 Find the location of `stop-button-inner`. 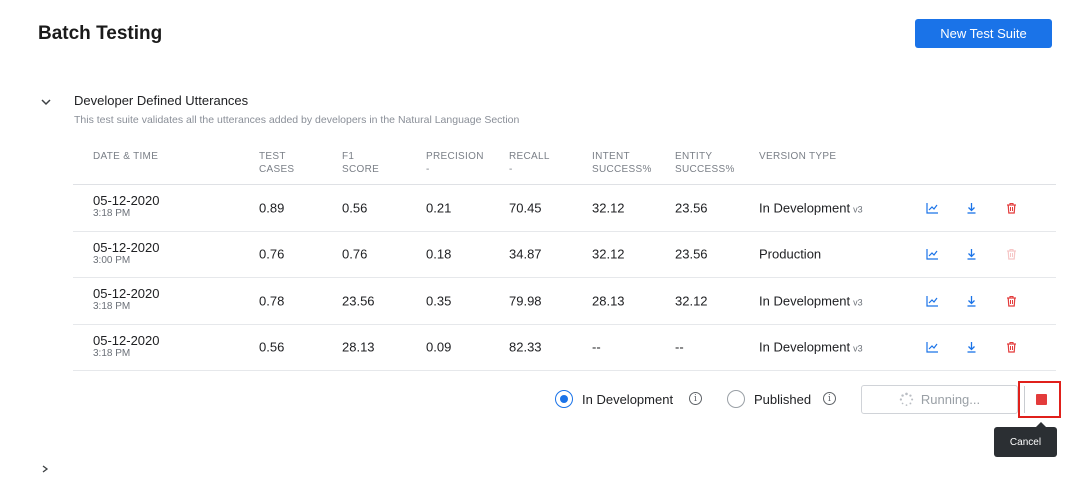

stop-button-inner is located at coordinates (1041, 399).